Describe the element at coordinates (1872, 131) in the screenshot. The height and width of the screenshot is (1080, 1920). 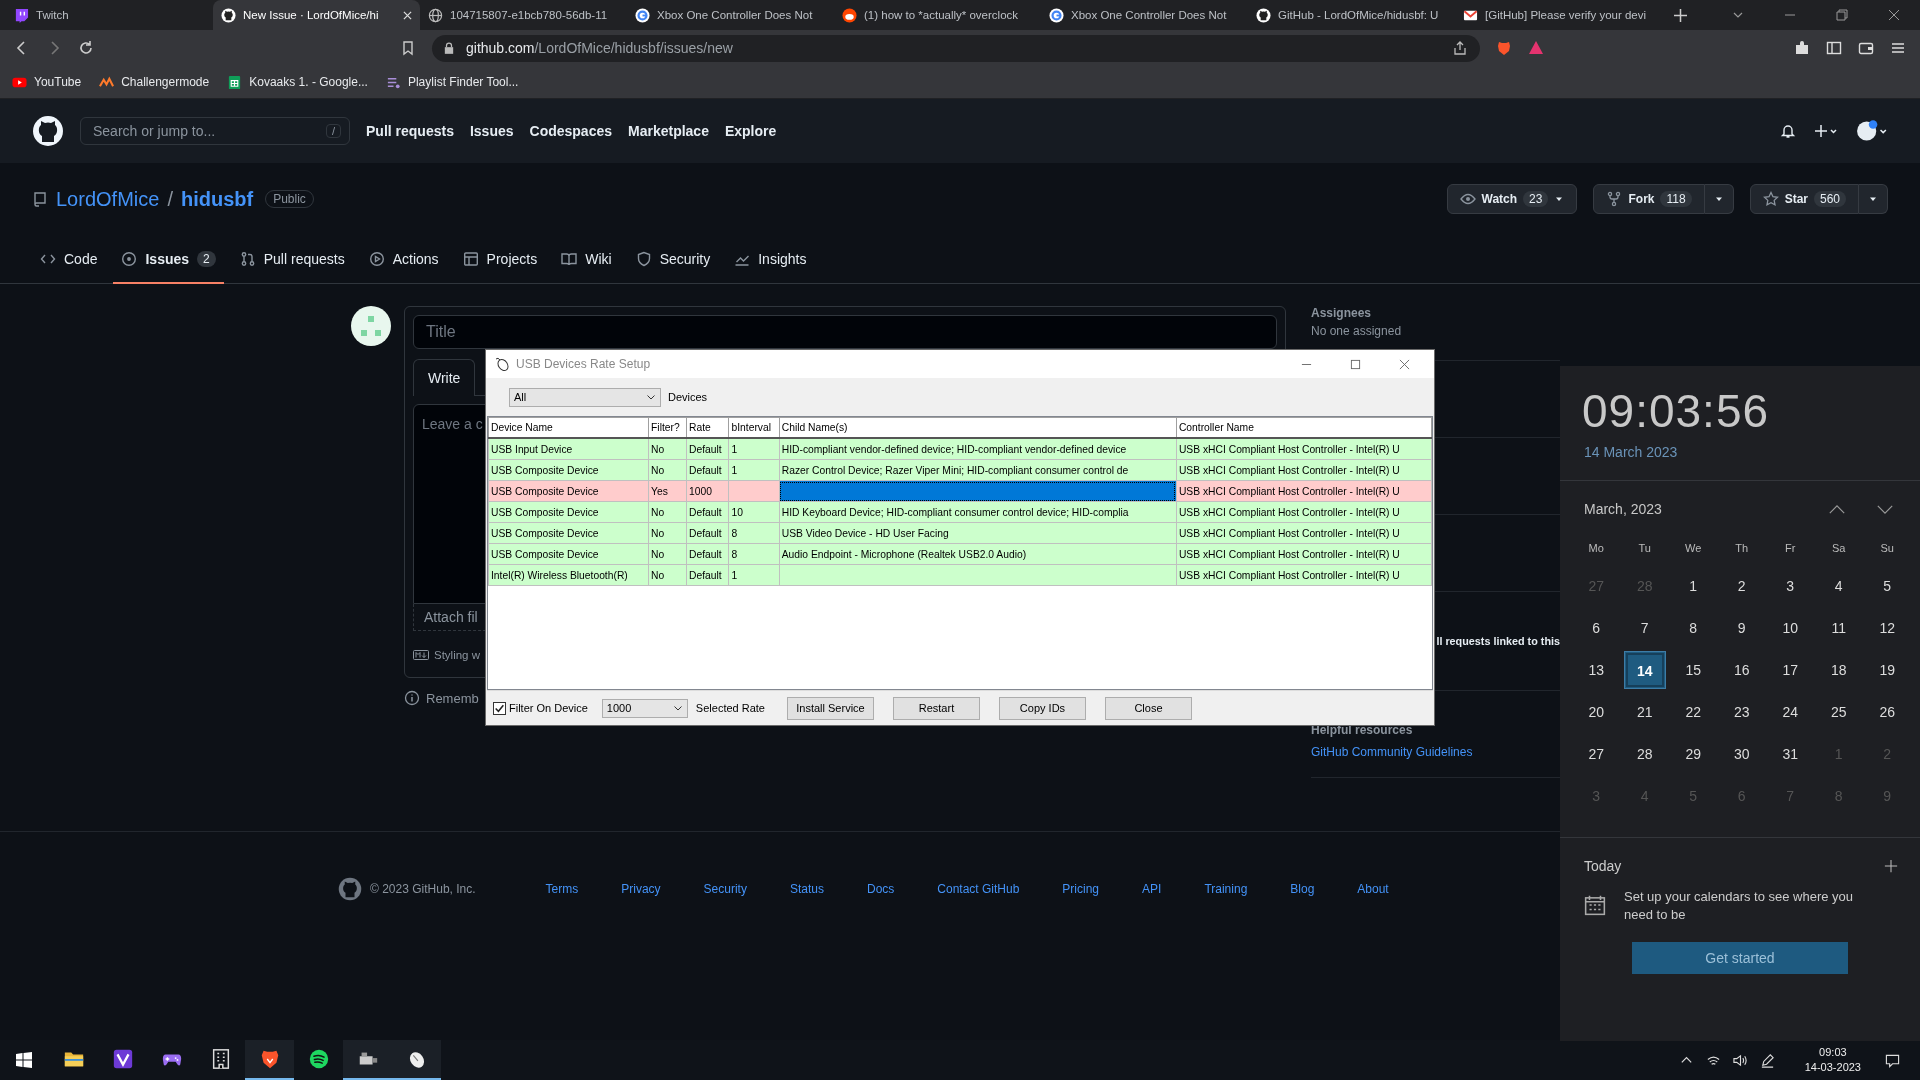
I see `avatar-icon` at that location.